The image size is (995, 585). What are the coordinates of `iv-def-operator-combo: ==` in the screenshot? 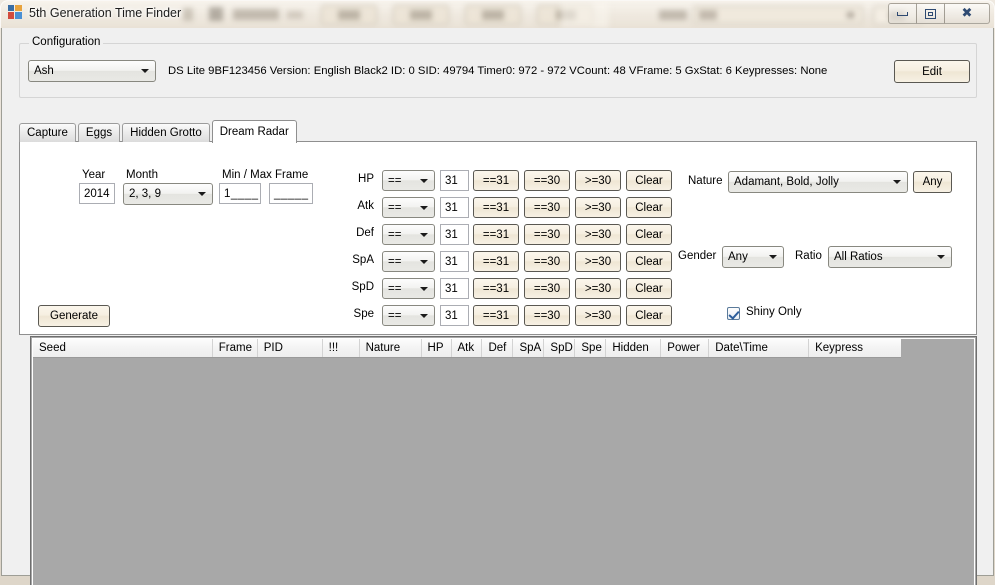 It's located at (408, 234).